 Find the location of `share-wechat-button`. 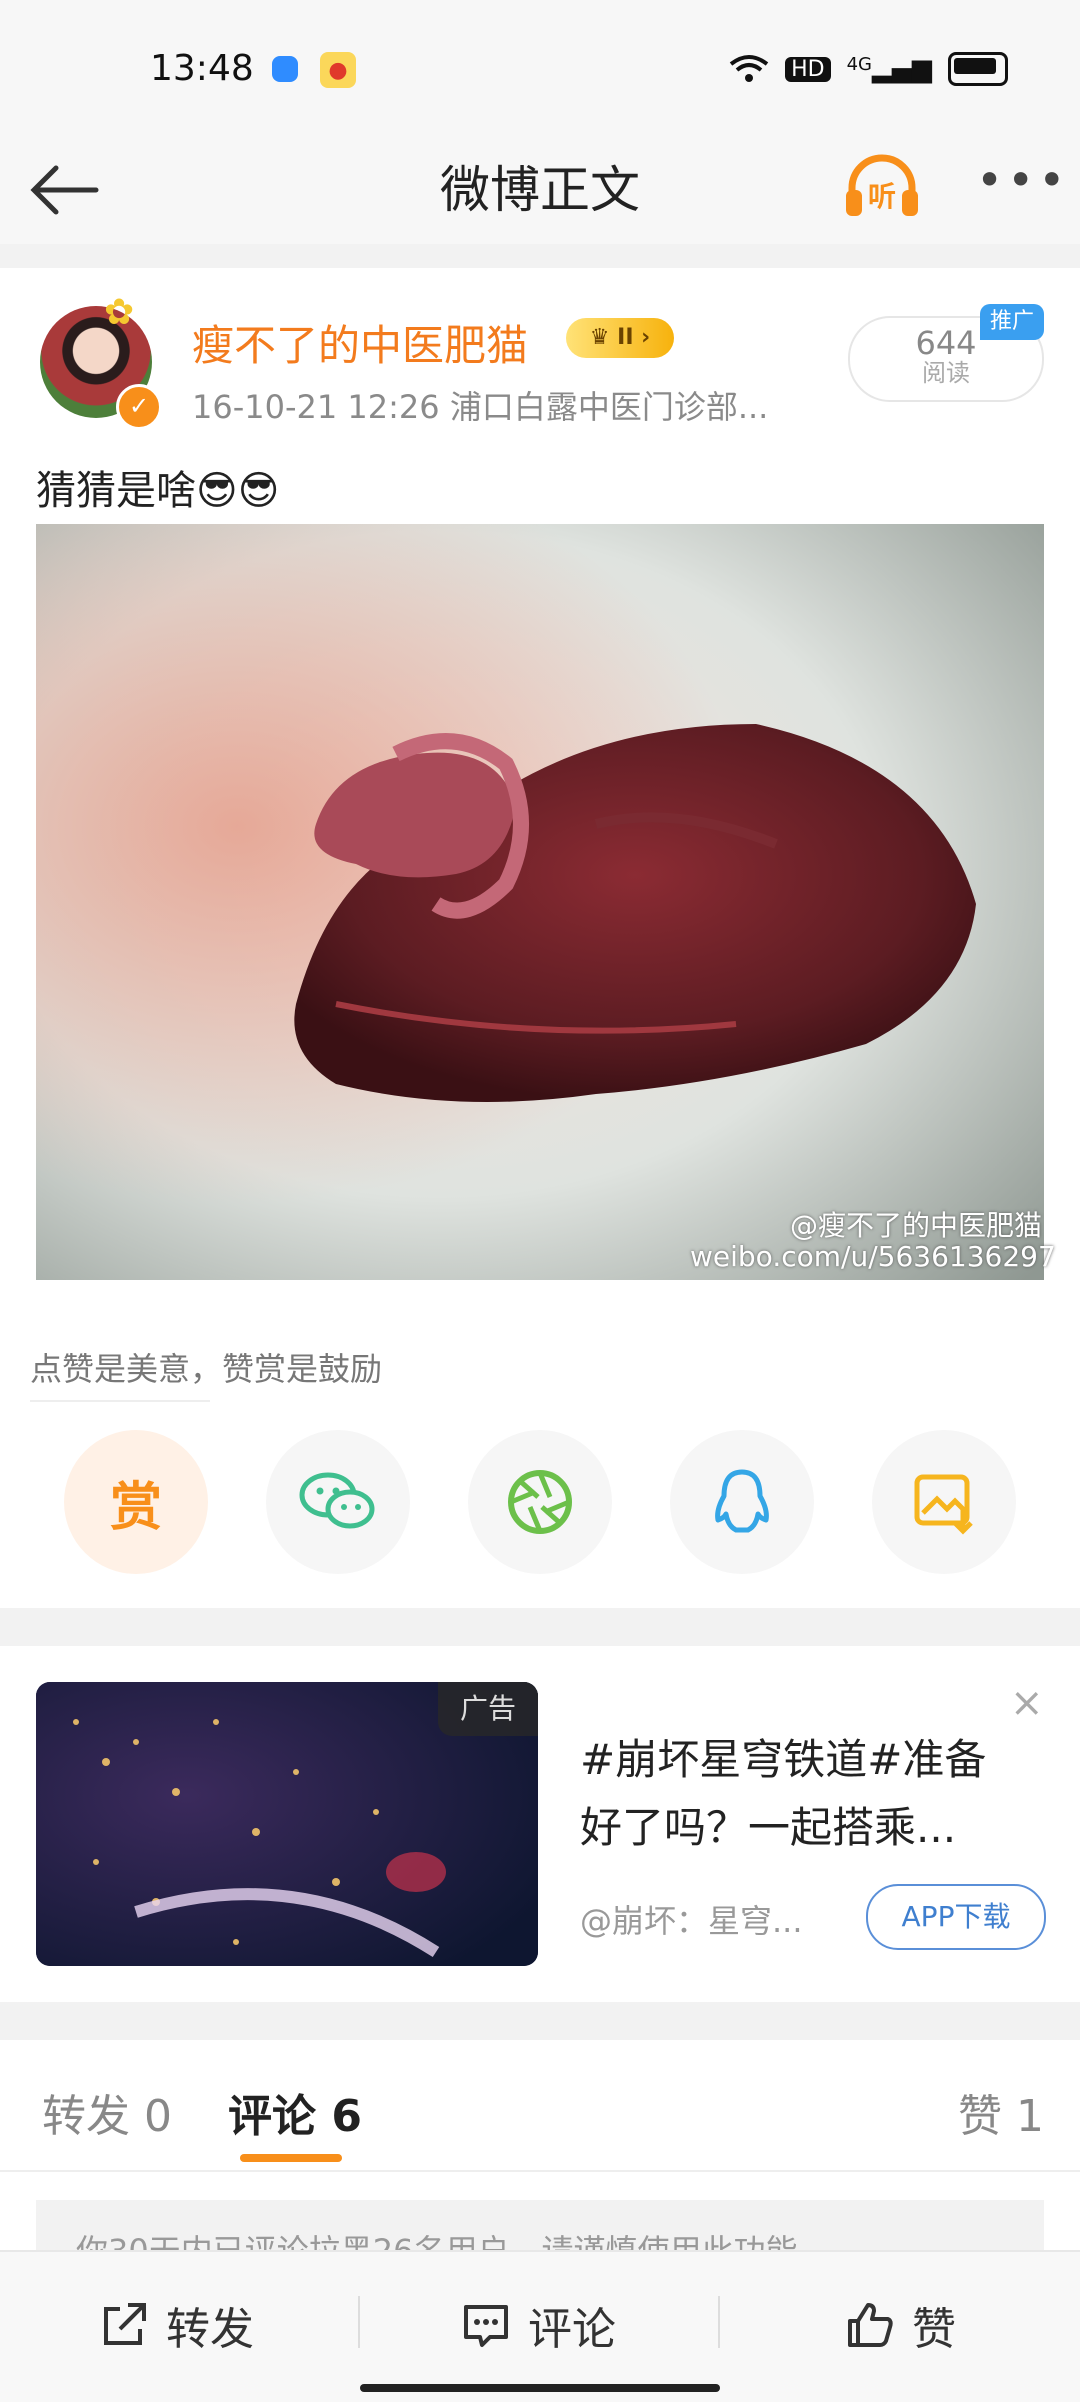

share-wechat-button is located at coordinates (338, 1502).